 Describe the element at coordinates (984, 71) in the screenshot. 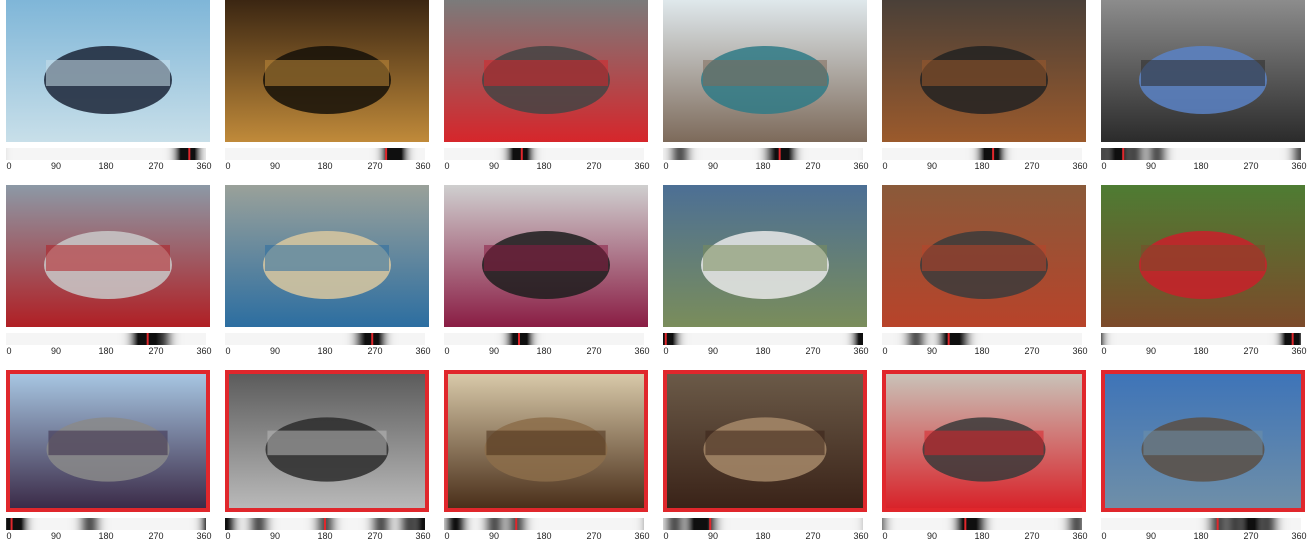

I see `photo-table-and-chair` at that location.